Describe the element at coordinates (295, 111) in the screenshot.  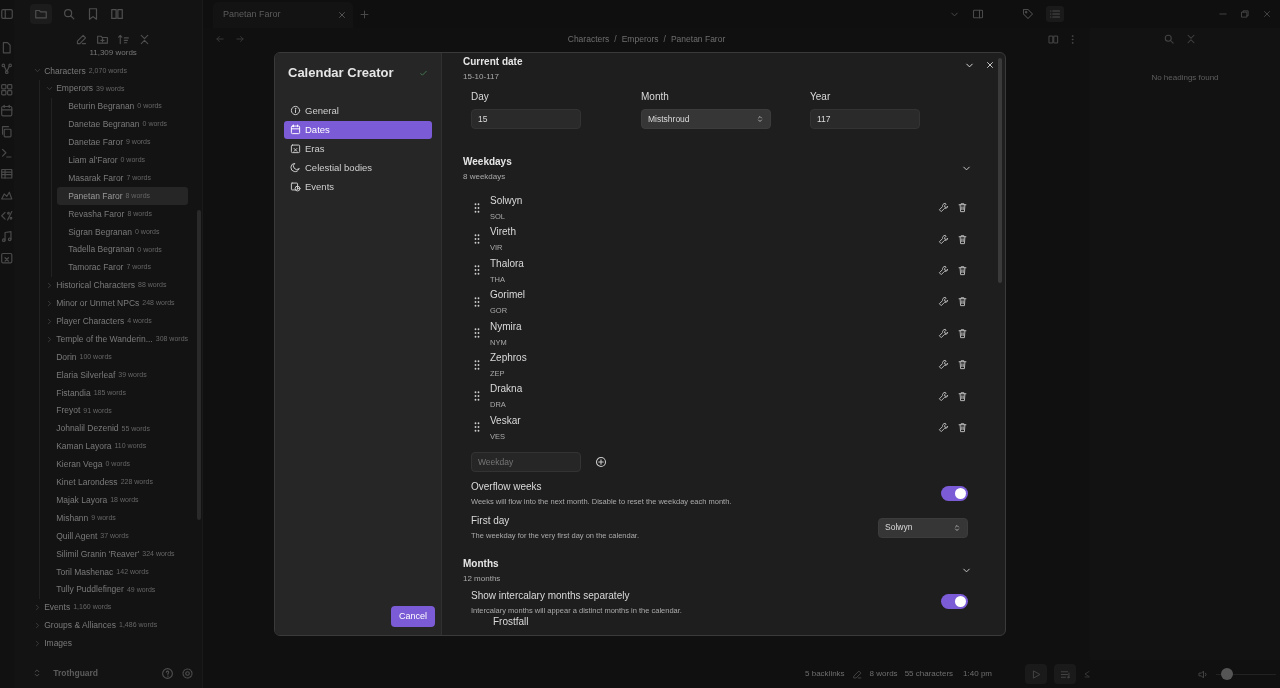
I see `info-icon` at that location.